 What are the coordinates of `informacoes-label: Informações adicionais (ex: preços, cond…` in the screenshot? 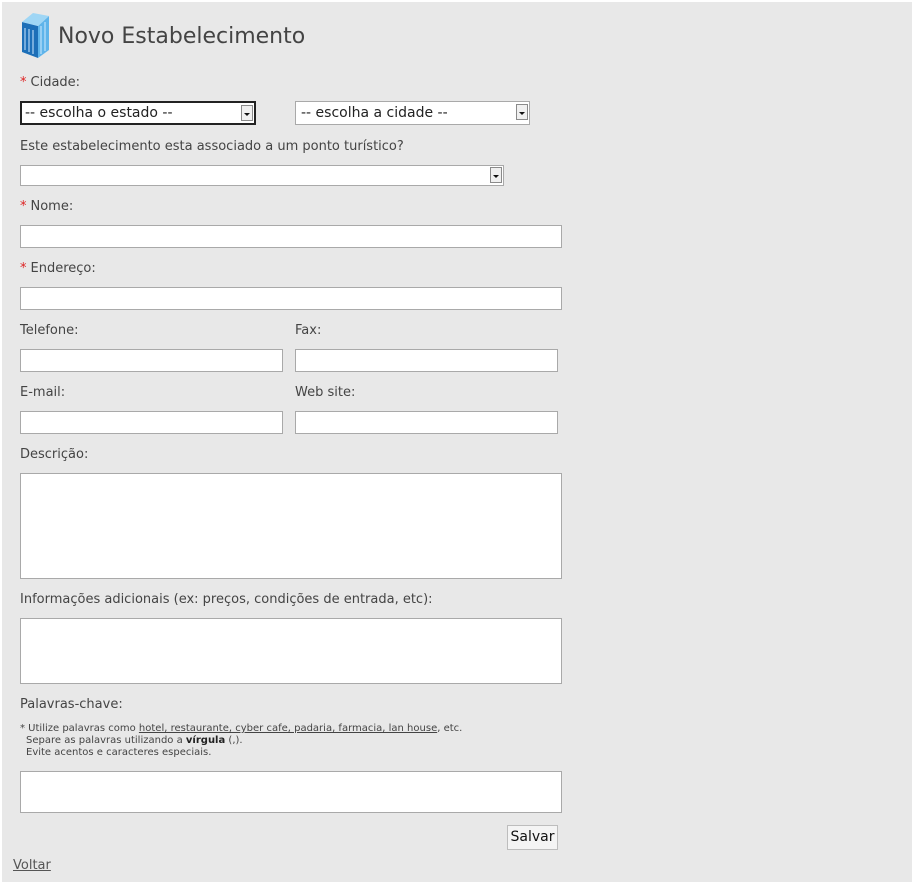 It's located at (226, 599).